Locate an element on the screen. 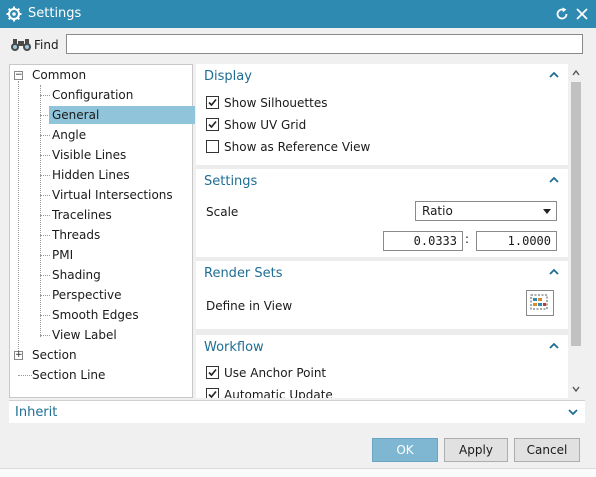 This screenshot has height=477, width=596. tree-item-hidden-lines: Hidden Lines is located at coordinates (91, 175).